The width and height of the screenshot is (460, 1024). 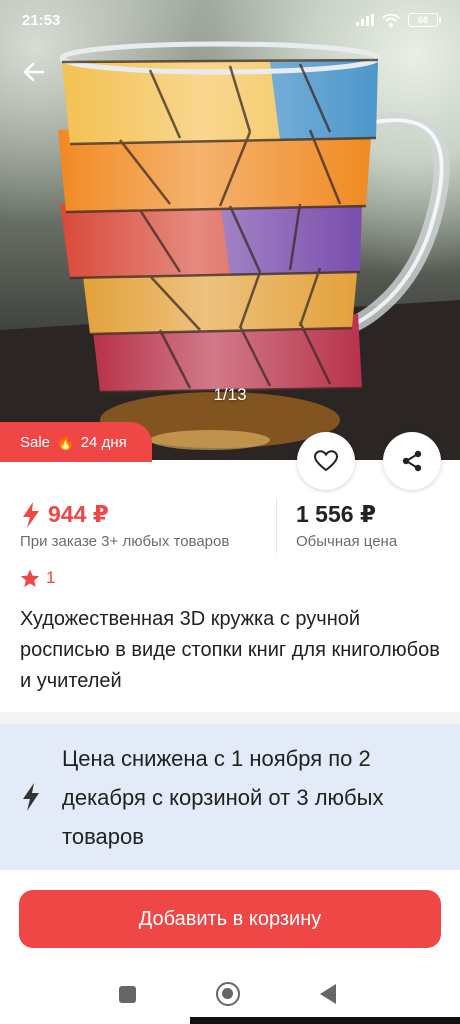 What do you see at coordinates (276, 526) in the screenshot?
I see `price-divider` at bounding box center [276, 526].